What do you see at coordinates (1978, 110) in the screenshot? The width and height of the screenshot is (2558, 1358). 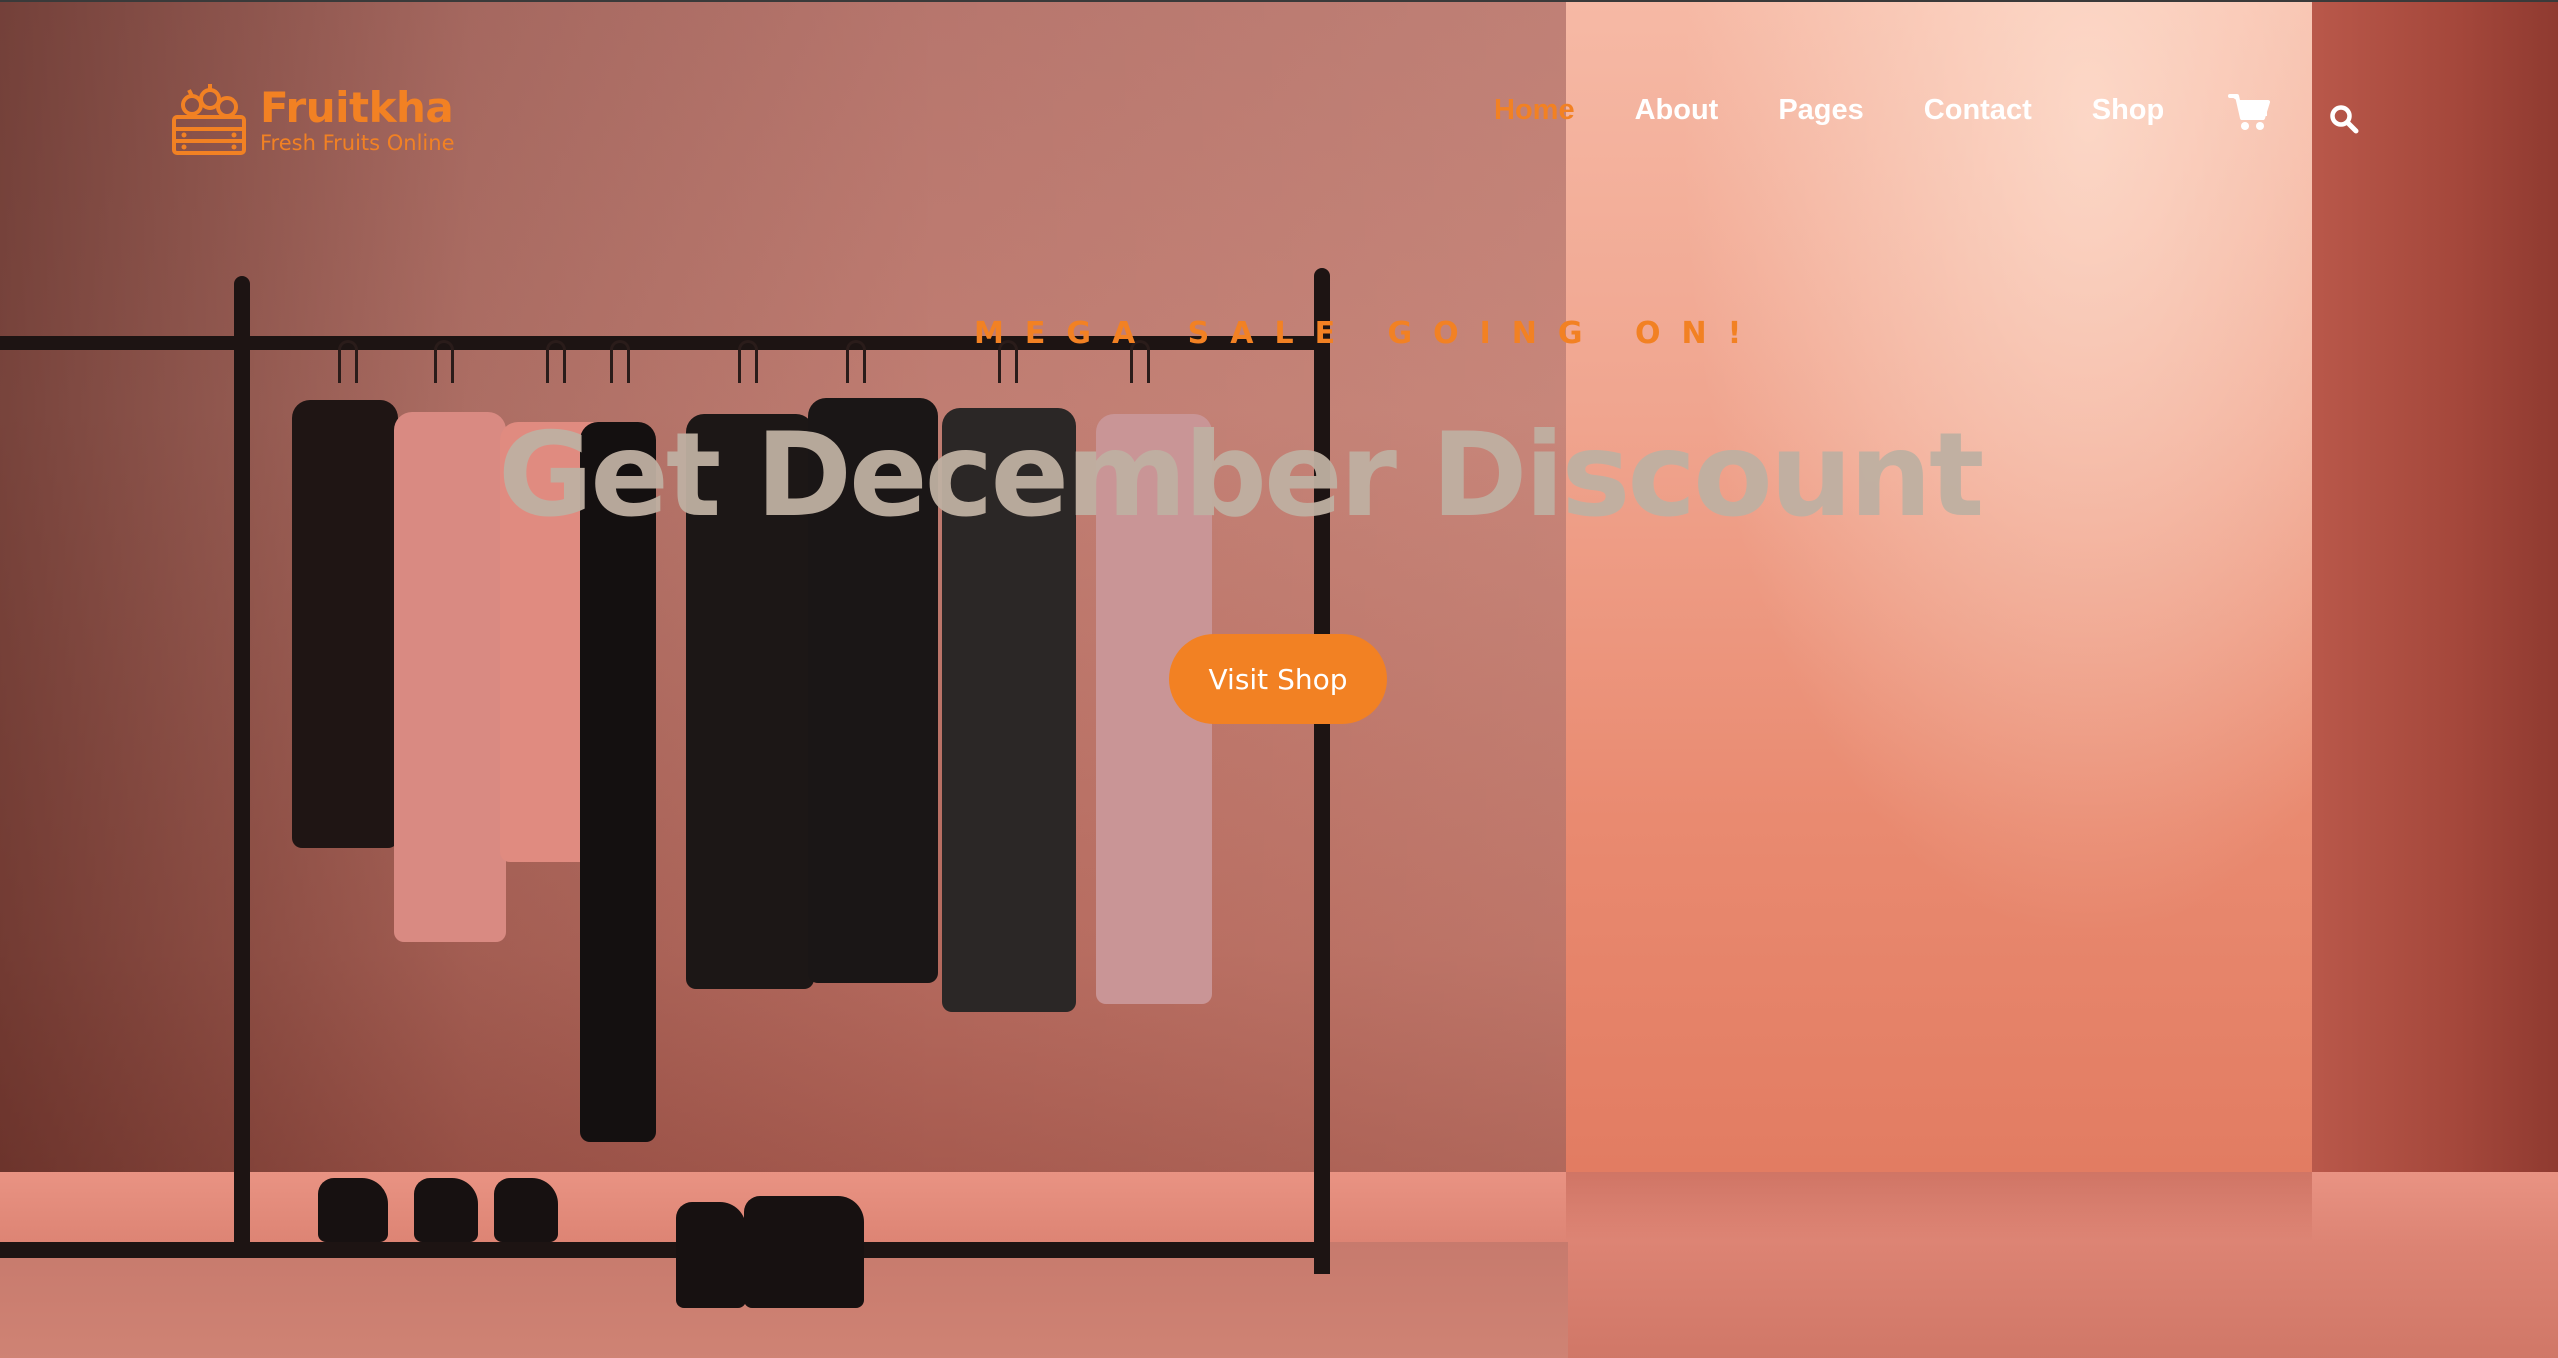 I see `nav-link-contact: Contact` at bounding box center [1978, 110].